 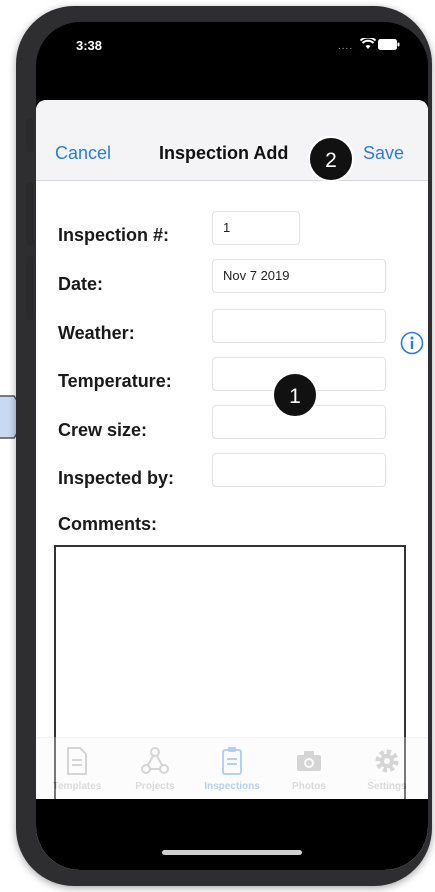 What do you see at coordinates (96, 333) in the screenshot?
I see `weather-label: Weather:` at bounding box center [96, 333].